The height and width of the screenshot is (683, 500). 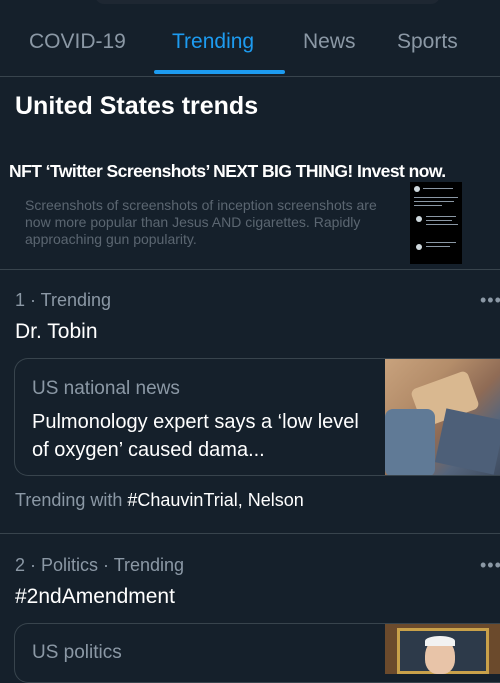 I want to click on card-source: US national news, so click(x=106, y=388).